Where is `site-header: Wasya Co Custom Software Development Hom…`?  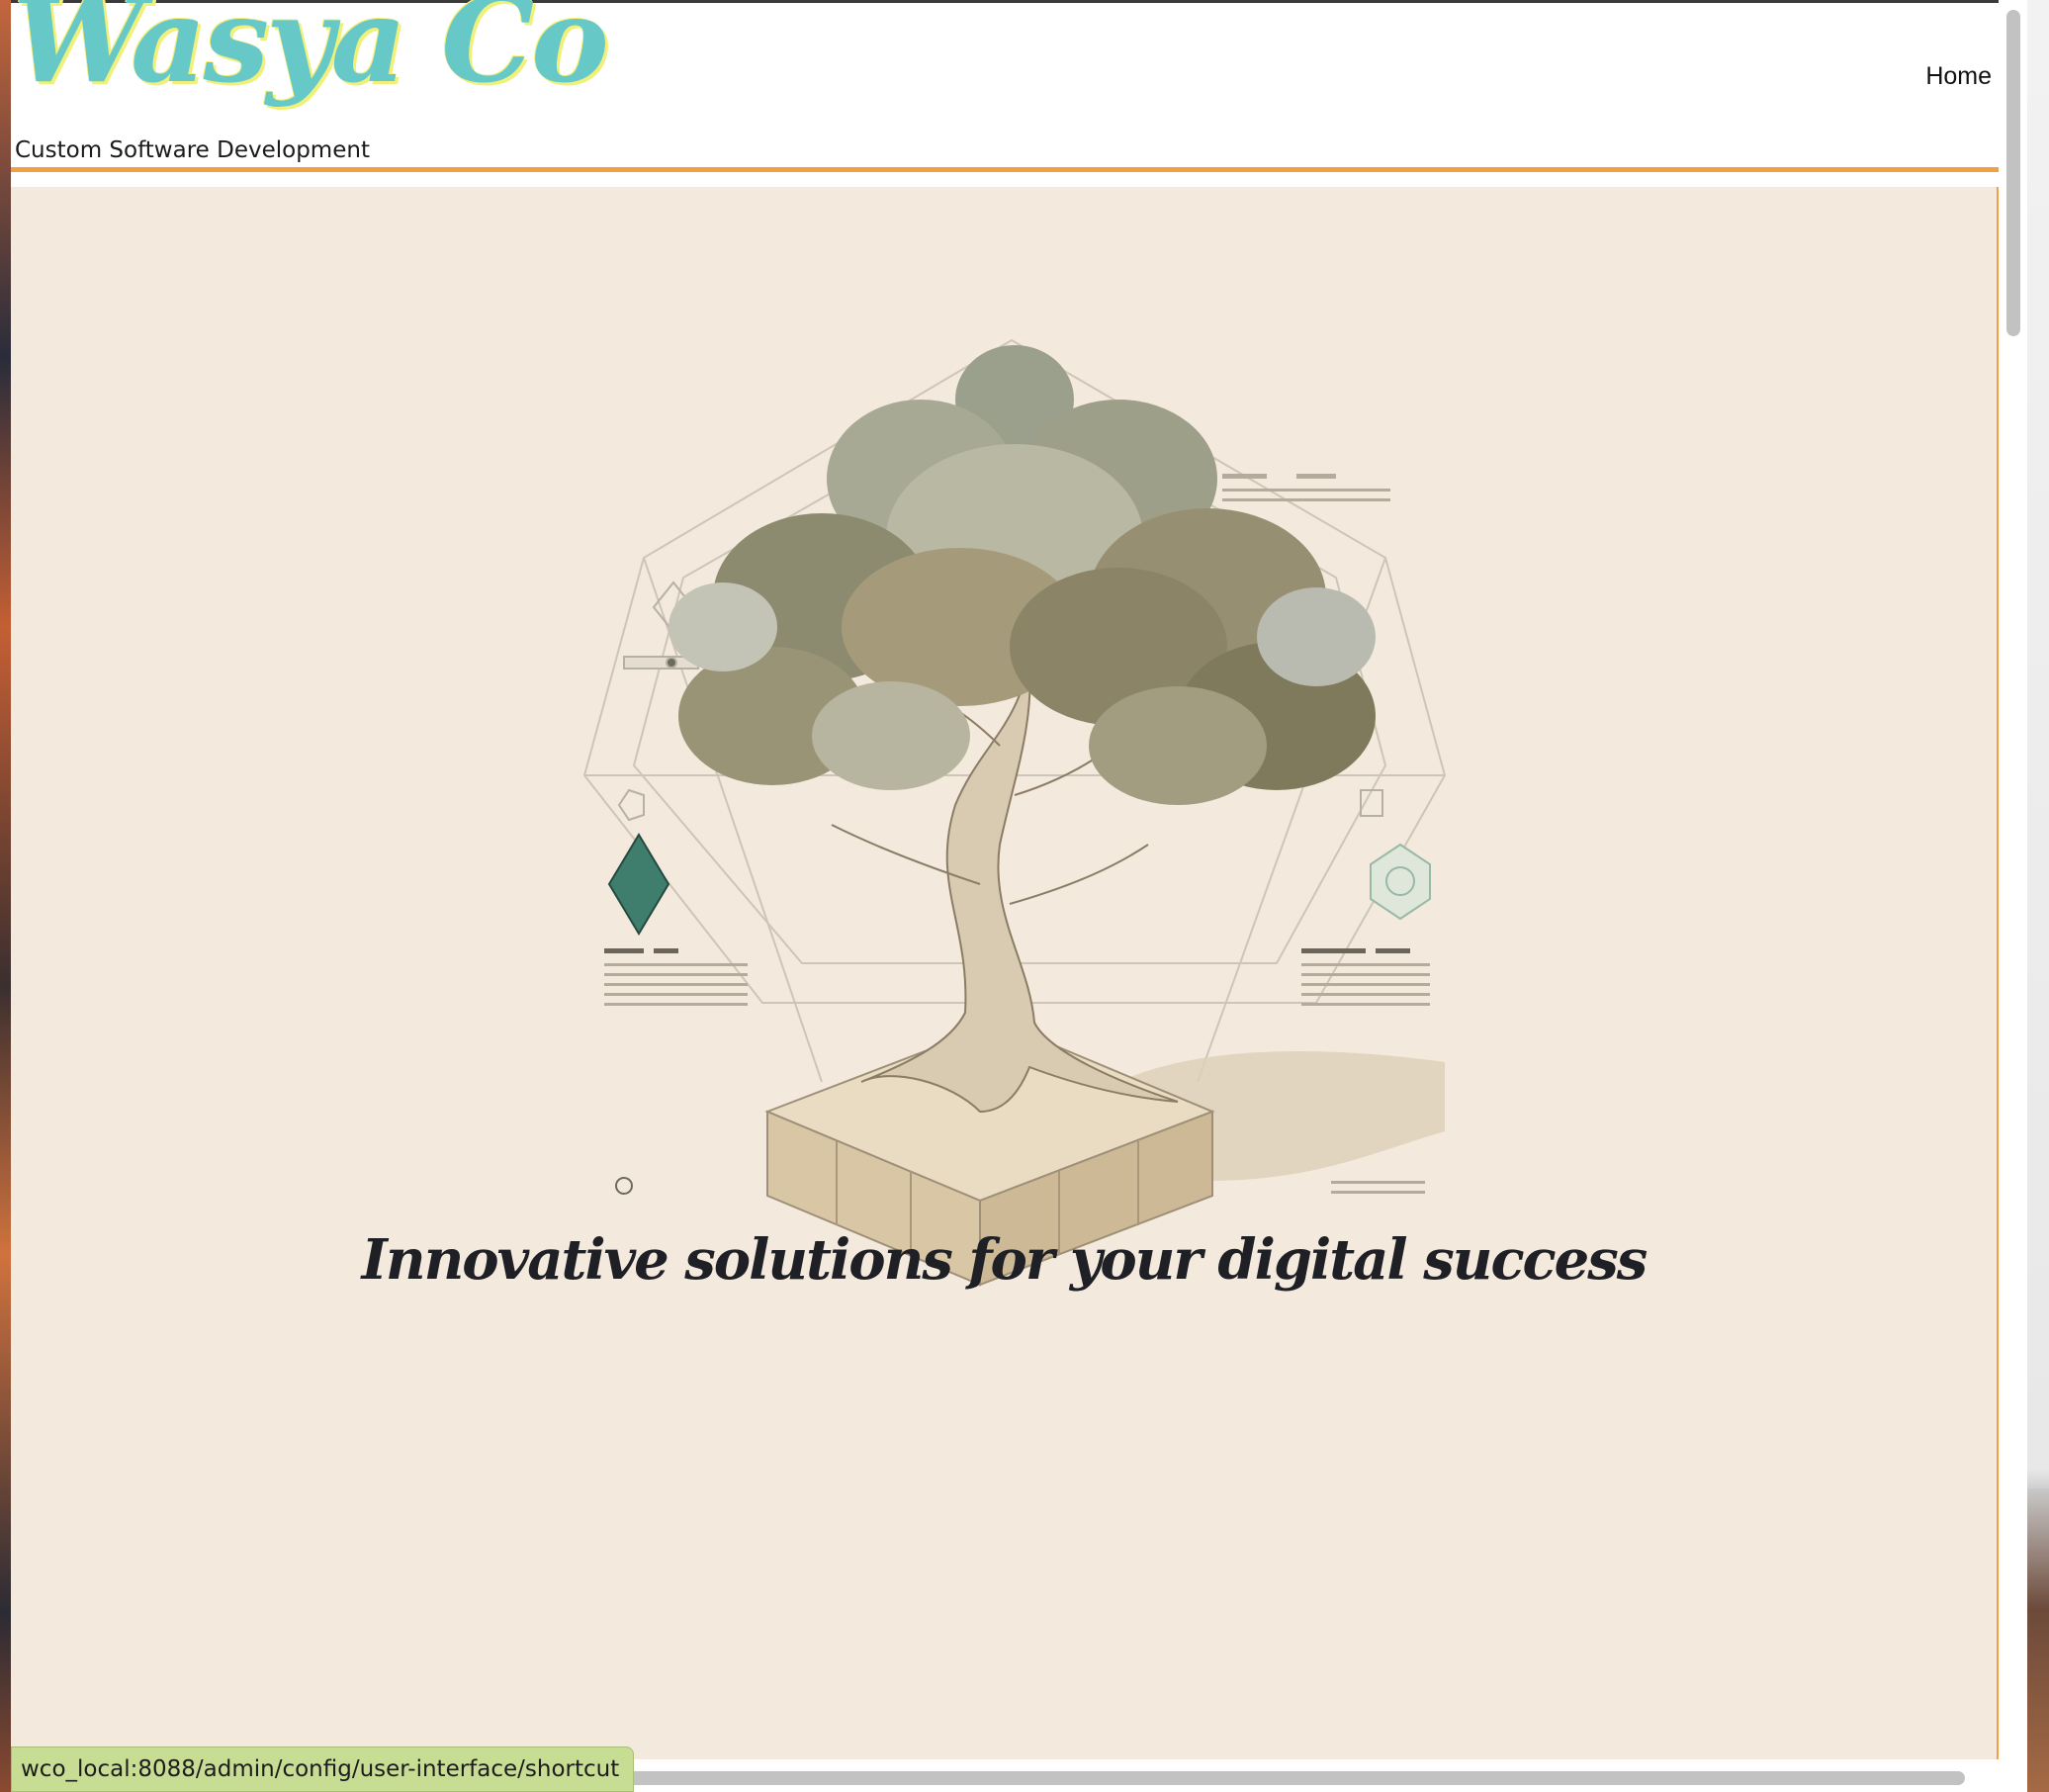 site-header: Wasya Co Custom Software Development Hom… is located at coordinates (1005, 83).